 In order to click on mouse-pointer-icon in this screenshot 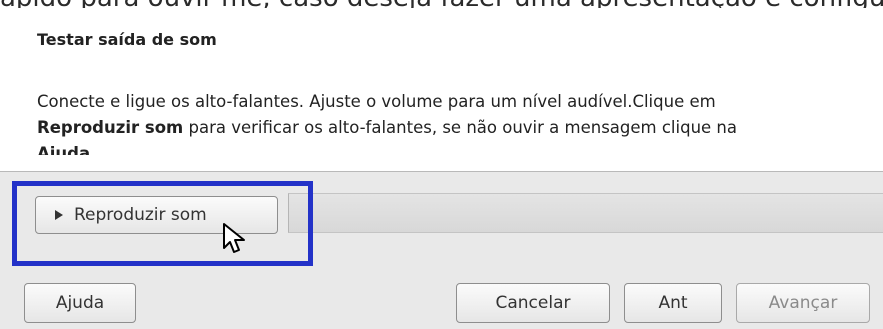, I will do `click(234, 238)`.